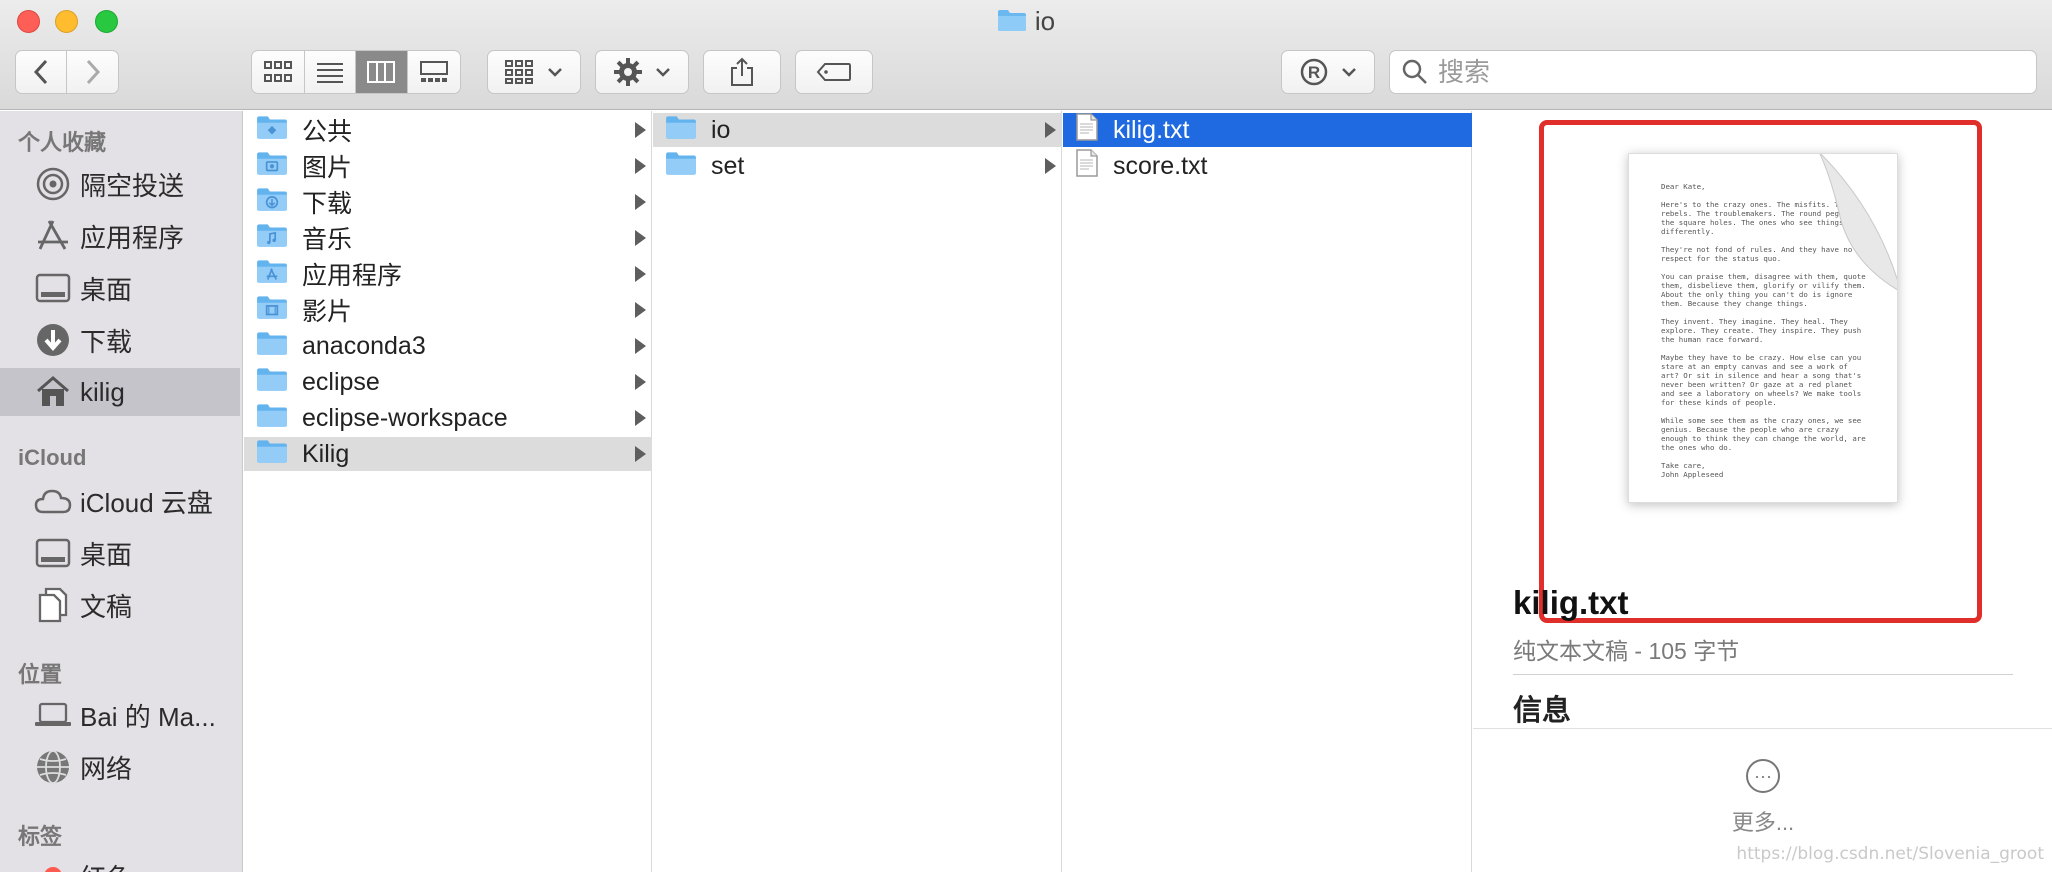 The width and height of the screenshot is (2052, 872). Describe the element at coordinates (53, 236) in the screenshot. I see `applications-icon` at that location.